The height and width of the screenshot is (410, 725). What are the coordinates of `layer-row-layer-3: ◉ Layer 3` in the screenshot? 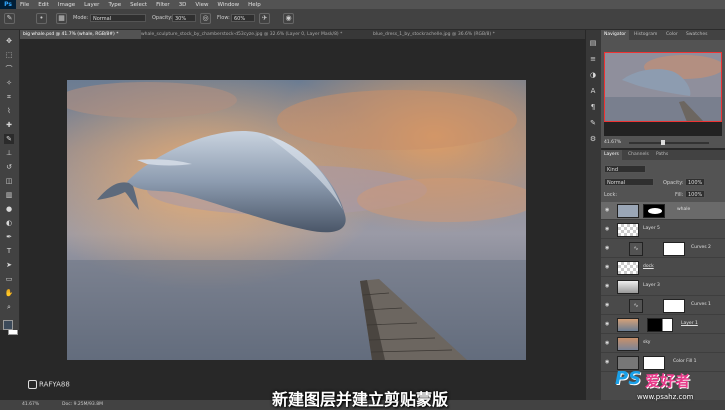 It's located at (663, 287).